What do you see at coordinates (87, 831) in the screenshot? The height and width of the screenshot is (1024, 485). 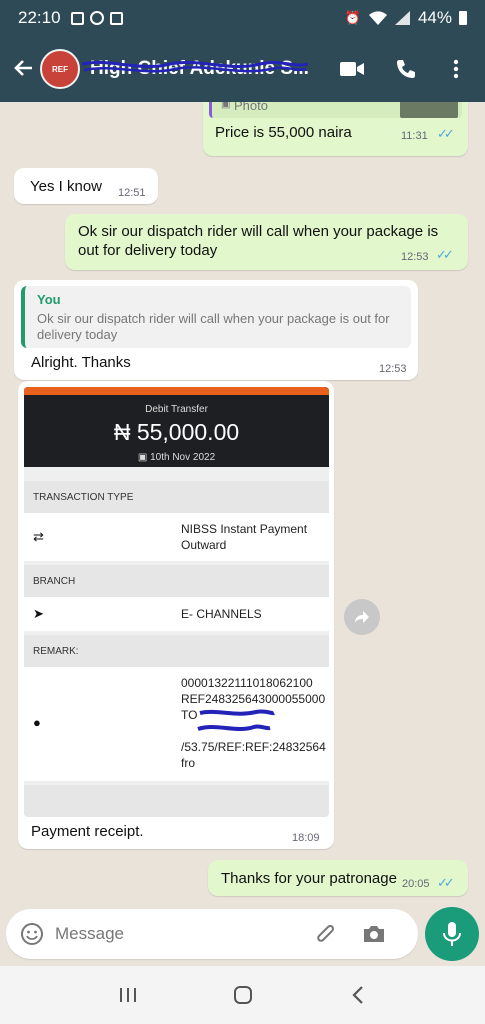 I see `image-caption: Payment receipt.` at bounding box center [87, 831].